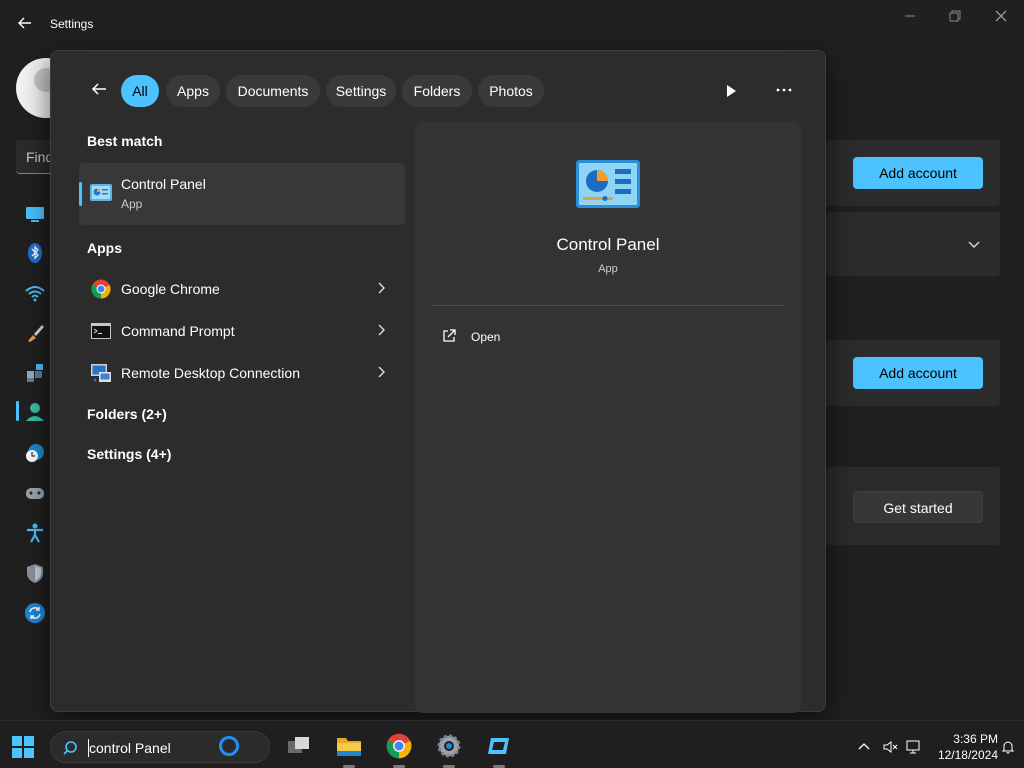 The width and height of the screenshot is (1024, 768). Describe the element at coordinates (35, 493) in the screenshot. I see `gaming-icon` at that location.